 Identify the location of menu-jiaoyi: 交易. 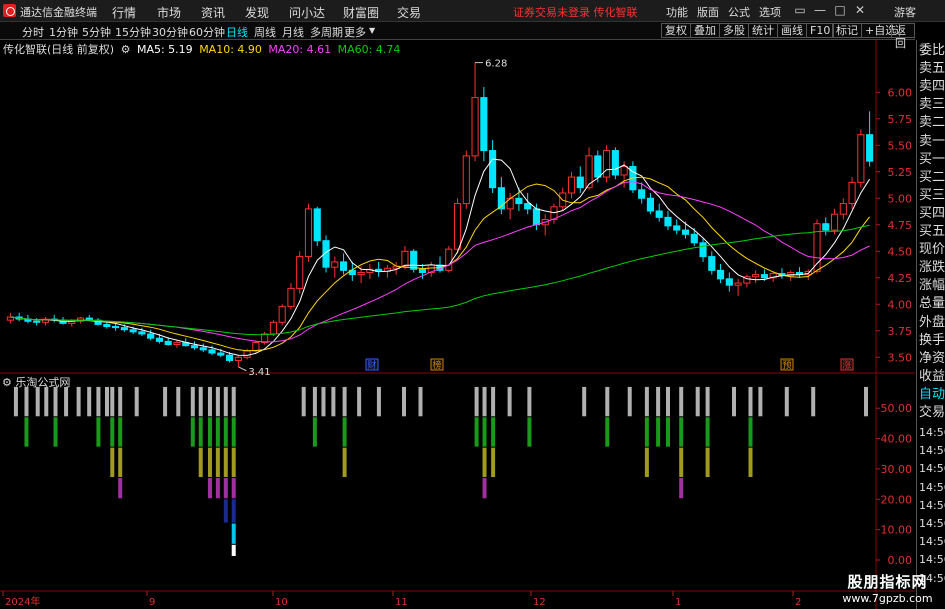
(409, 12).